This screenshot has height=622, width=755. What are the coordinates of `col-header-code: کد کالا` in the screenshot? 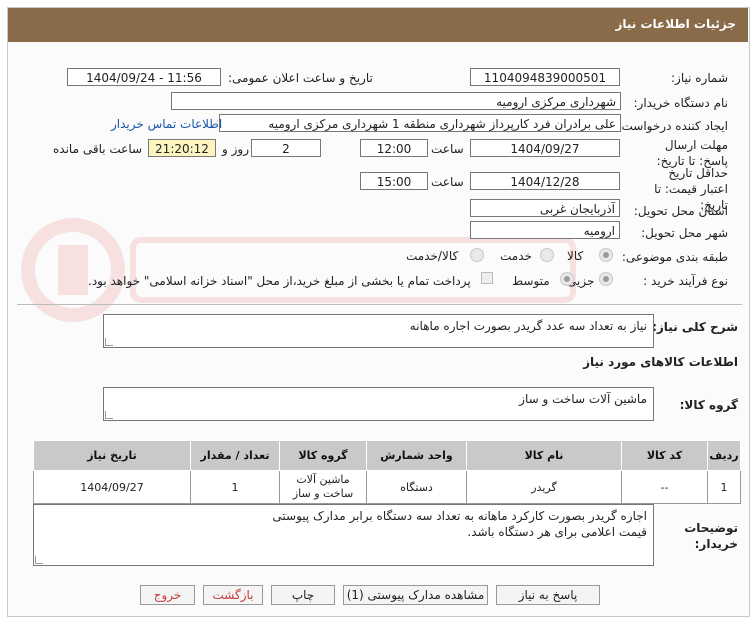 It's located at (664, 455).